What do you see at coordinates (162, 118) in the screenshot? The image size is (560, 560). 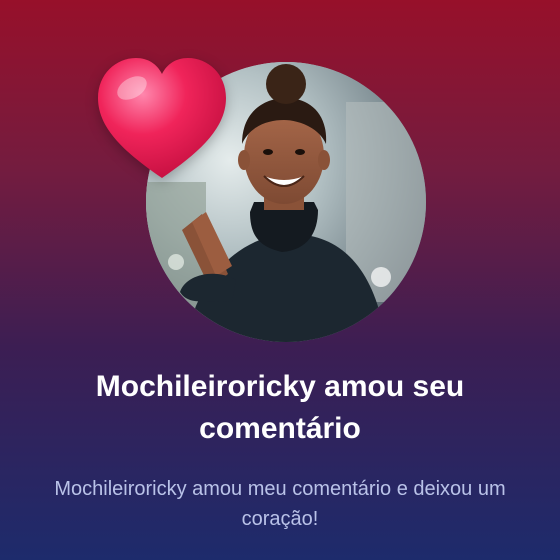 I see `heart-icon` at bounding box center [162, 118].